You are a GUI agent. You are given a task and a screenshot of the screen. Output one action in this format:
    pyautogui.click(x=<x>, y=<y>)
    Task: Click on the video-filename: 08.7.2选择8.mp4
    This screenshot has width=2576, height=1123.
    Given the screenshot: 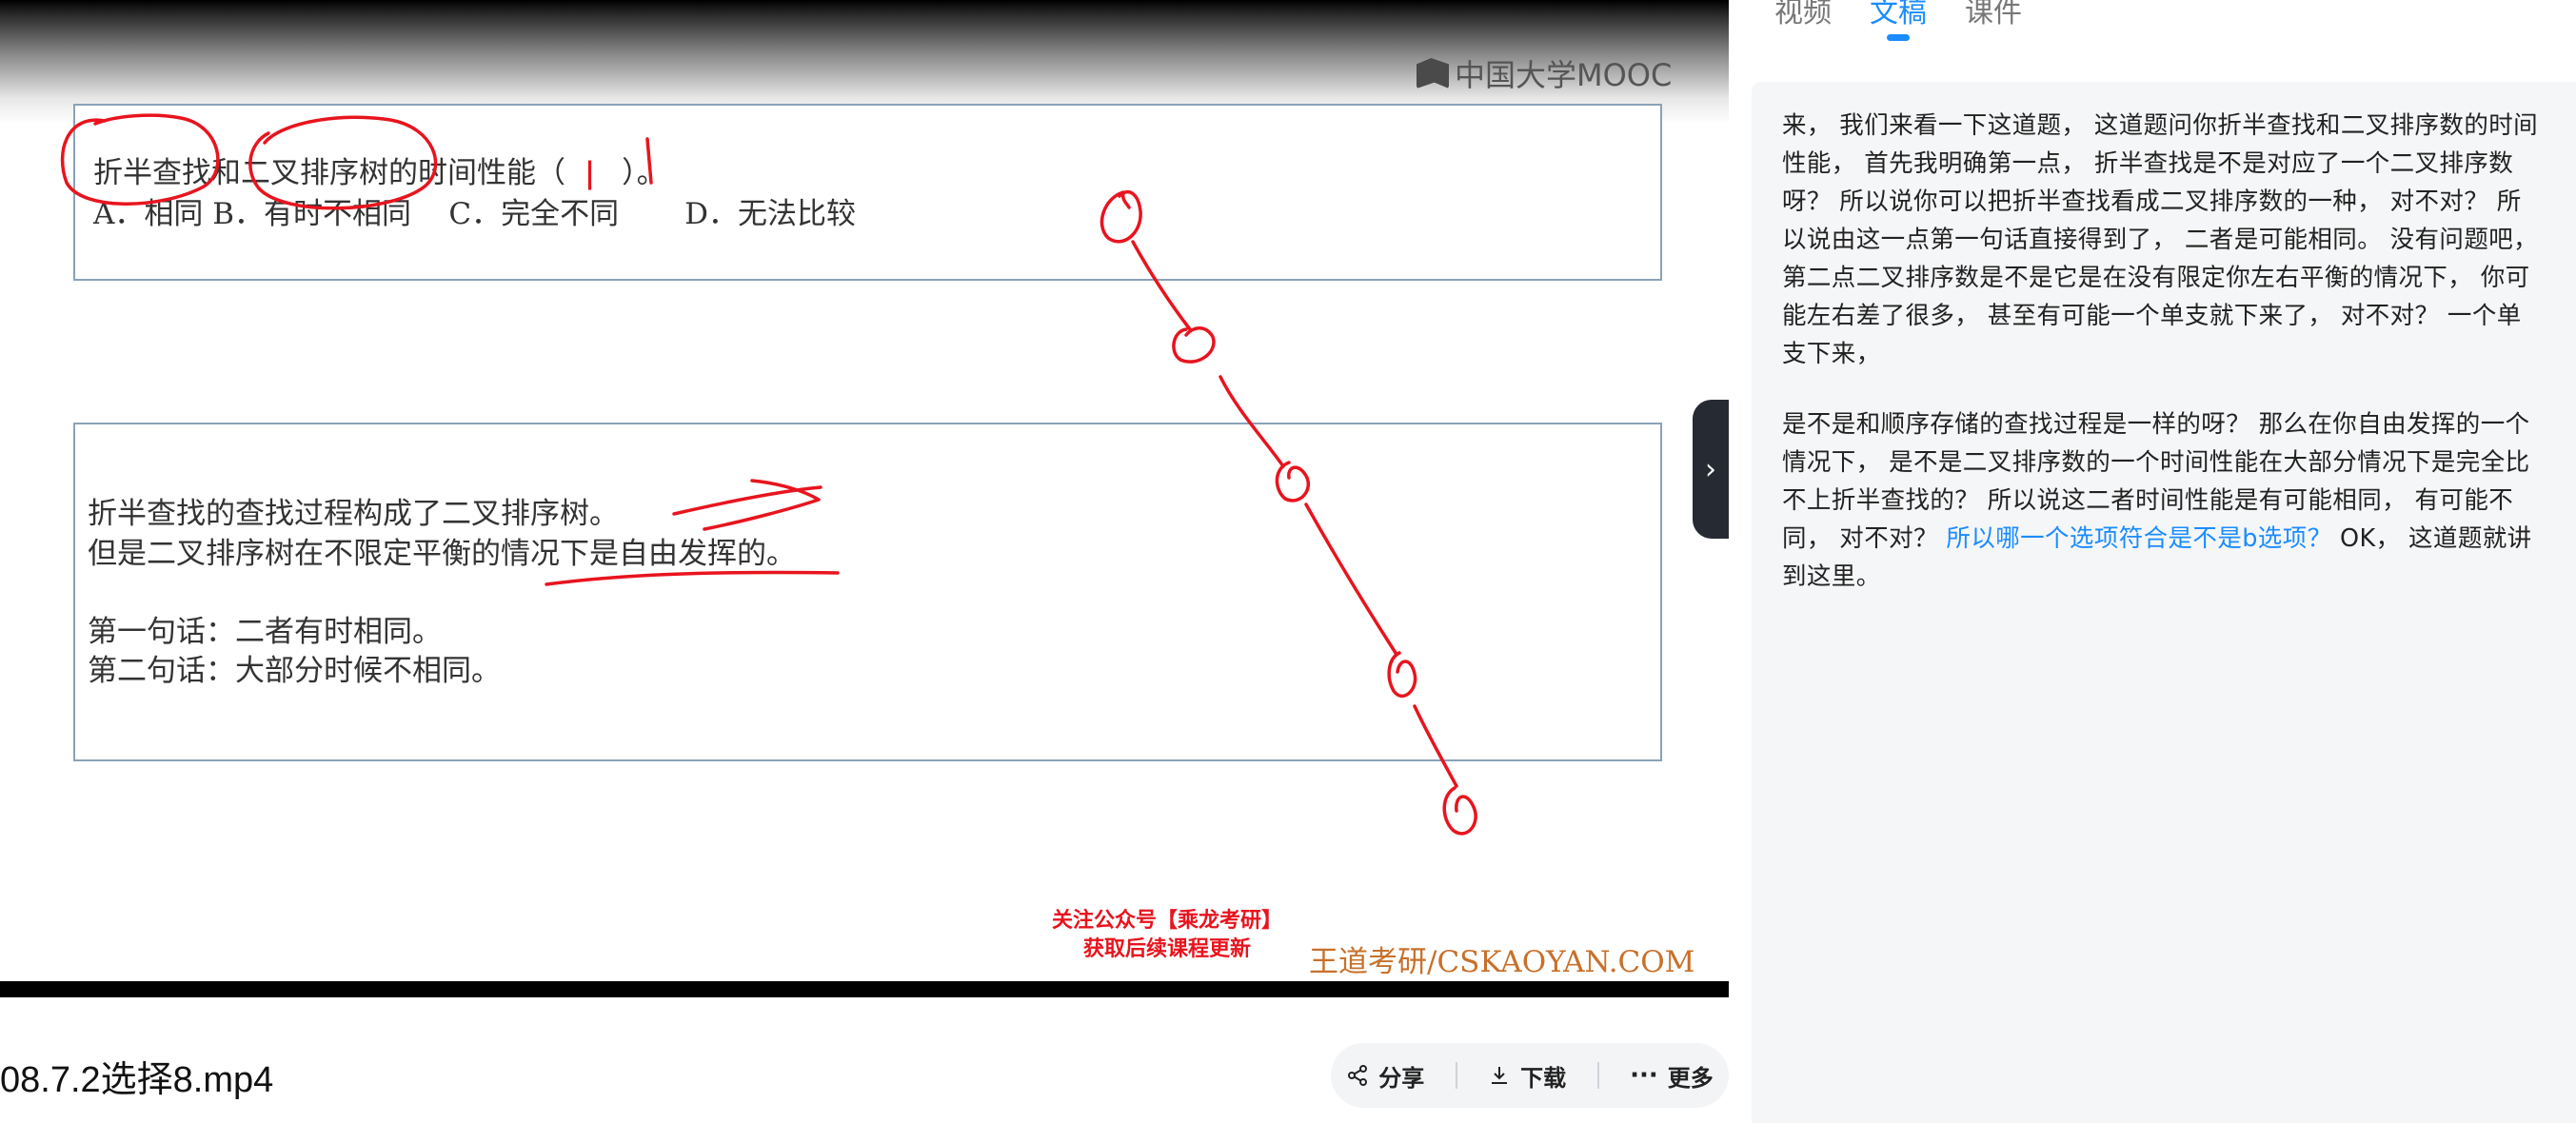 What is the action you would take?
    pyautogui.click(x=137, y=1080)
    